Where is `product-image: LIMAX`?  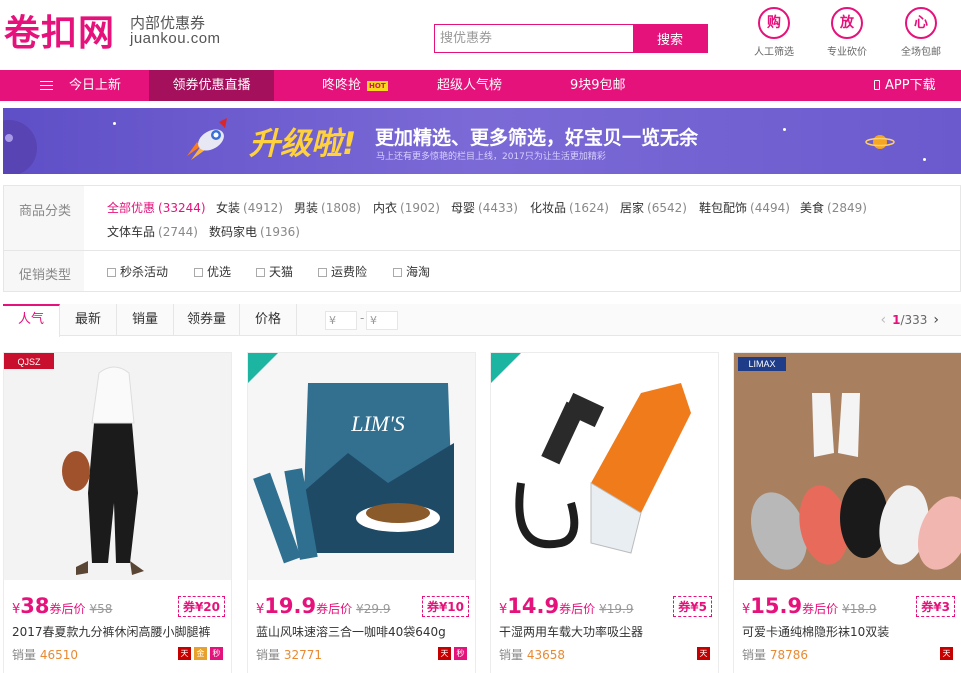
product-image: LIMAX is located at coordinates (847, 466).